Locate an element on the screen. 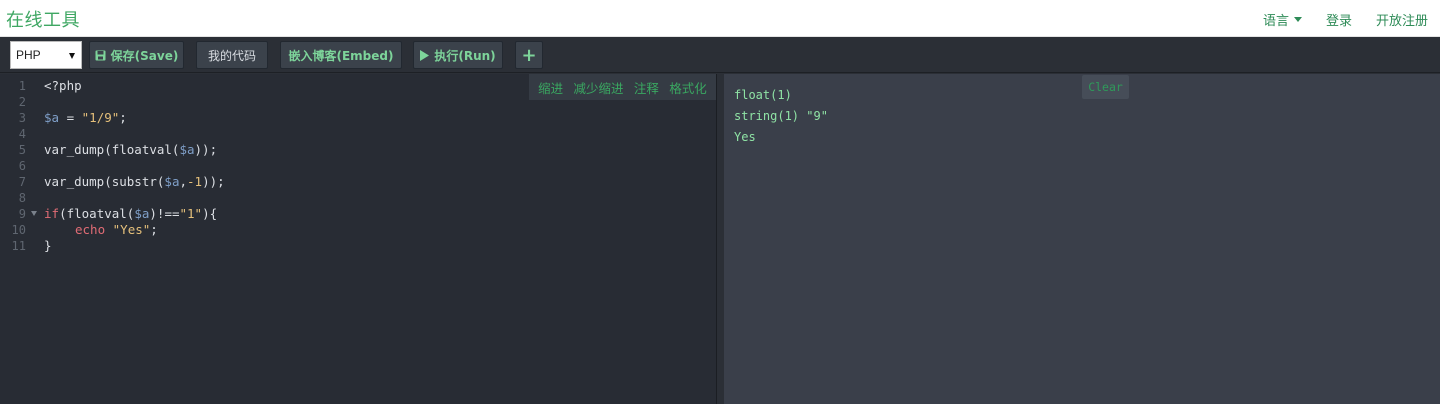 Image resolution: width=1440 pixels, height=404 pixels. code-line-1: <?php is located at coordinates (63, 86).